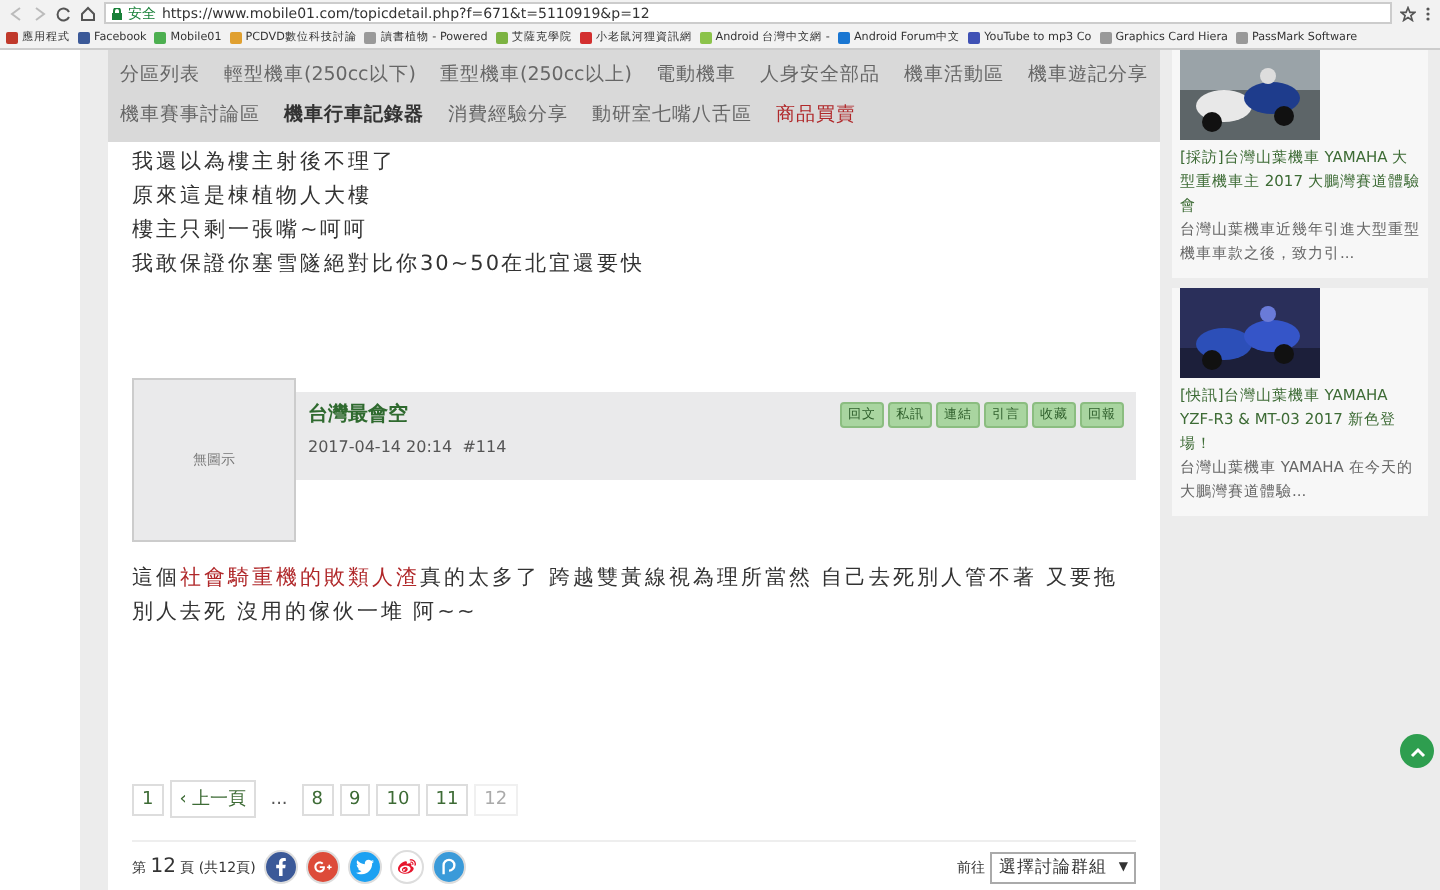  Describe the element at coordinates (117, 13) in the screenshot. I see `lock-icon` at that location.